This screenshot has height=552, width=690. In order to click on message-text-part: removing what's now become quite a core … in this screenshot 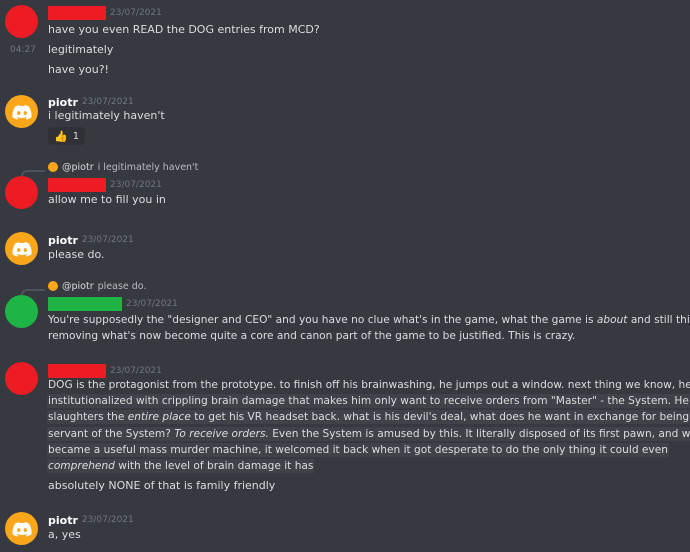, I will do `click(312, 336)`.